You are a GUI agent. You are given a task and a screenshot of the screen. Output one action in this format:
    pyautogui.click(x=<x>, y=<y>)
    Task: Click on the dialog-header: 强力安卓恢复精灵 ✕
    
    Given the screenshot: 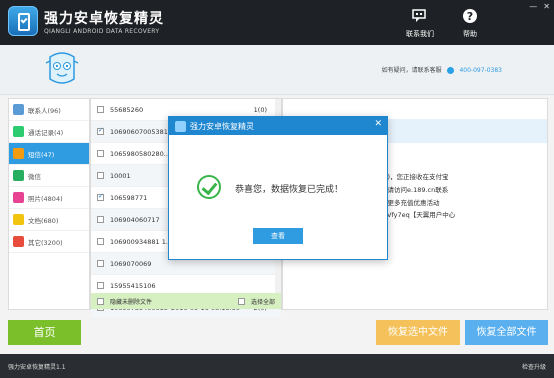 What is the action you would take?
    pyautogui.click(x=278, y=126)
    